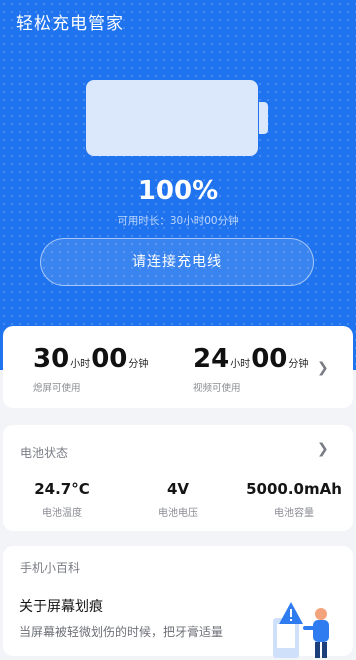 This screenshot has width=356, height=660. What do you see at coordinates (178, 489) in the screenshot?
I see `battery-voltage-value: 4V` at bounding box center [178, 489].